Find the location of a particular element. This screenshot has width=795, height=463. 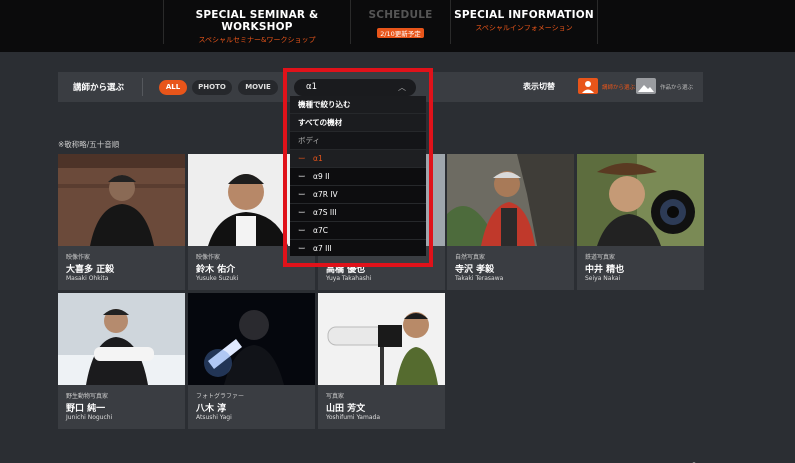

view-by-instructor-button: 講師から選ぶ is located at coordinates (607, 87).